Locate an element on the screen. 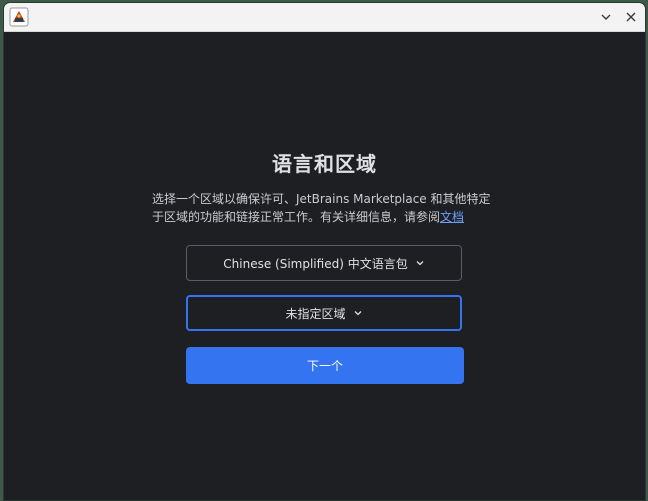  next-button: 下一个 is located at coordinates (325, 365).